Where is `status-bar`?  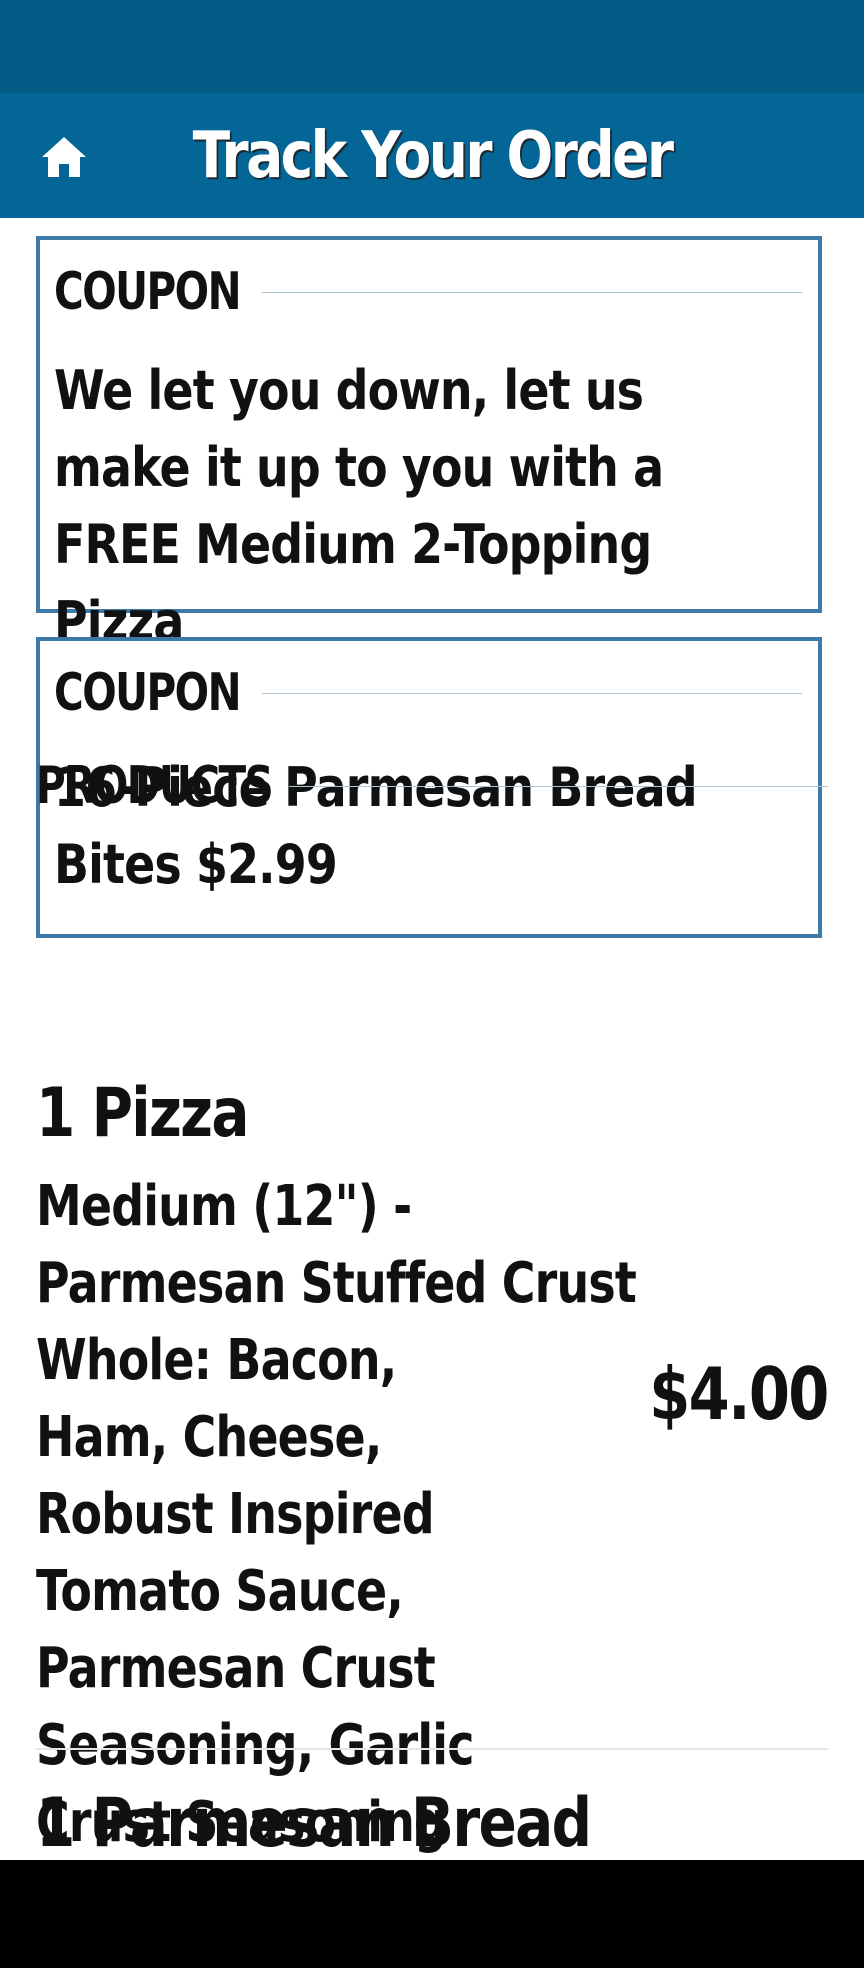
status-bar is located at coordinates (432, 46).